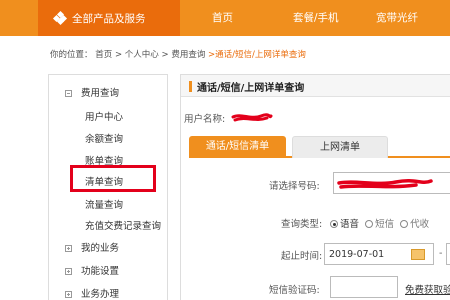 Image resolution: width=450 pixels, height=300 pixels. What do you see at coordinates (357, 254) in the screenshot?
I see `start-date-value: 2019-07-01` at bounding box center [357, 254].